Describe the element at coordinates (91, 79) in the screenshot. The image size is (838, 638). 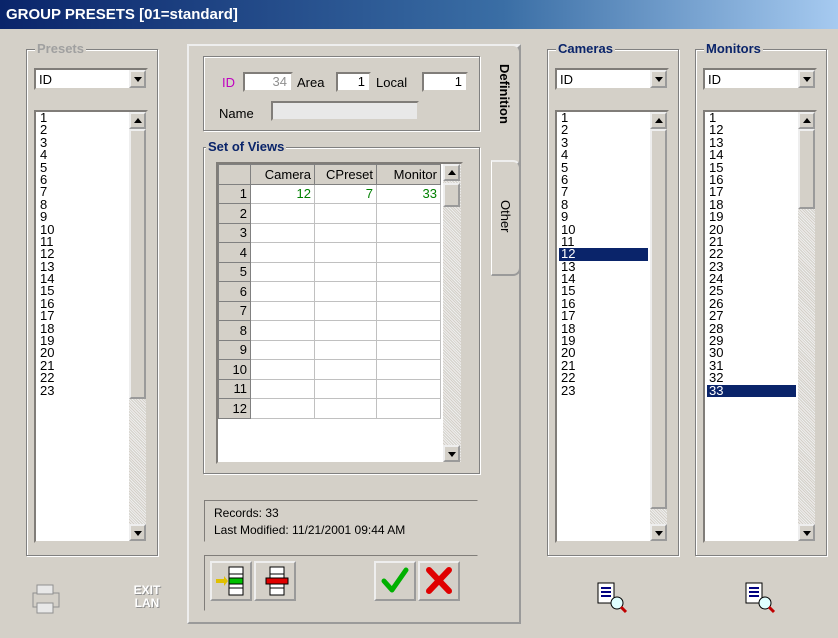
I see `presets-sort-combo: ID` at that location.